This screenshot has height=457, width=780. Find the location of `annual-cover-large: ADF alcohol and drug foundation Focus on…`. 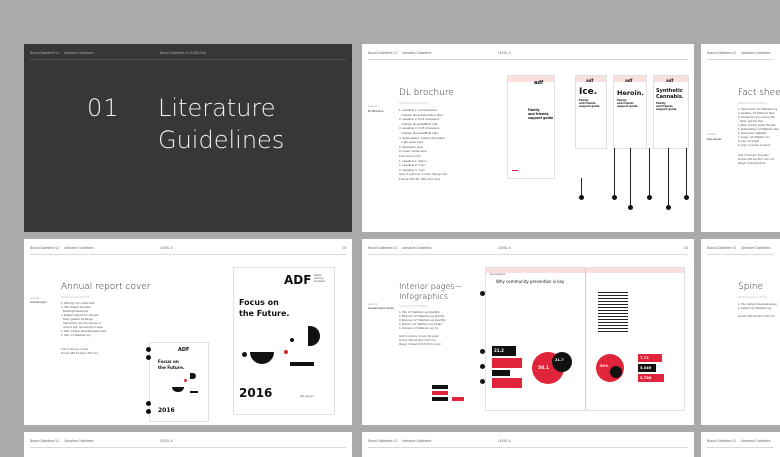

annual-cover-large: ADF alcohol and drug foundation Focus on… is located at coordinates (284, 341).